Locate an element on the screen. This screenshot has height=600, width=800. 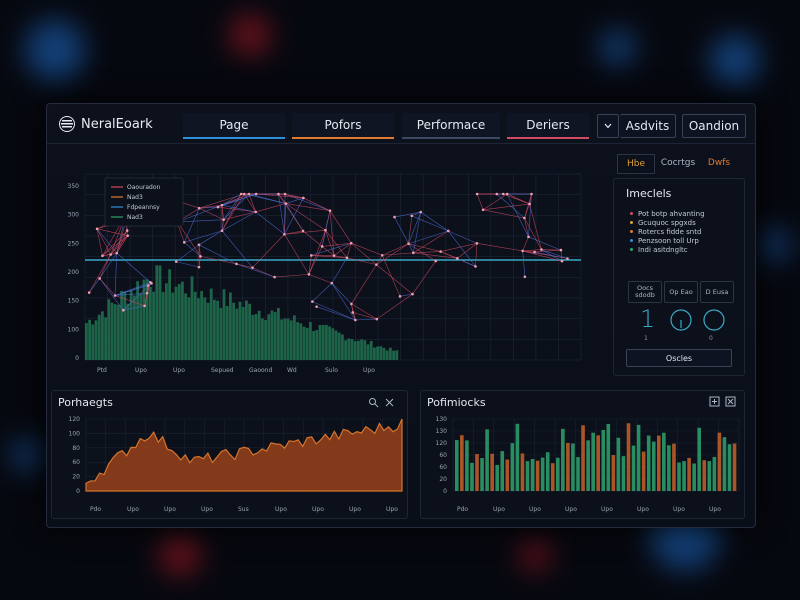
tab-label: Hbe is located at coordinates (636, 164).